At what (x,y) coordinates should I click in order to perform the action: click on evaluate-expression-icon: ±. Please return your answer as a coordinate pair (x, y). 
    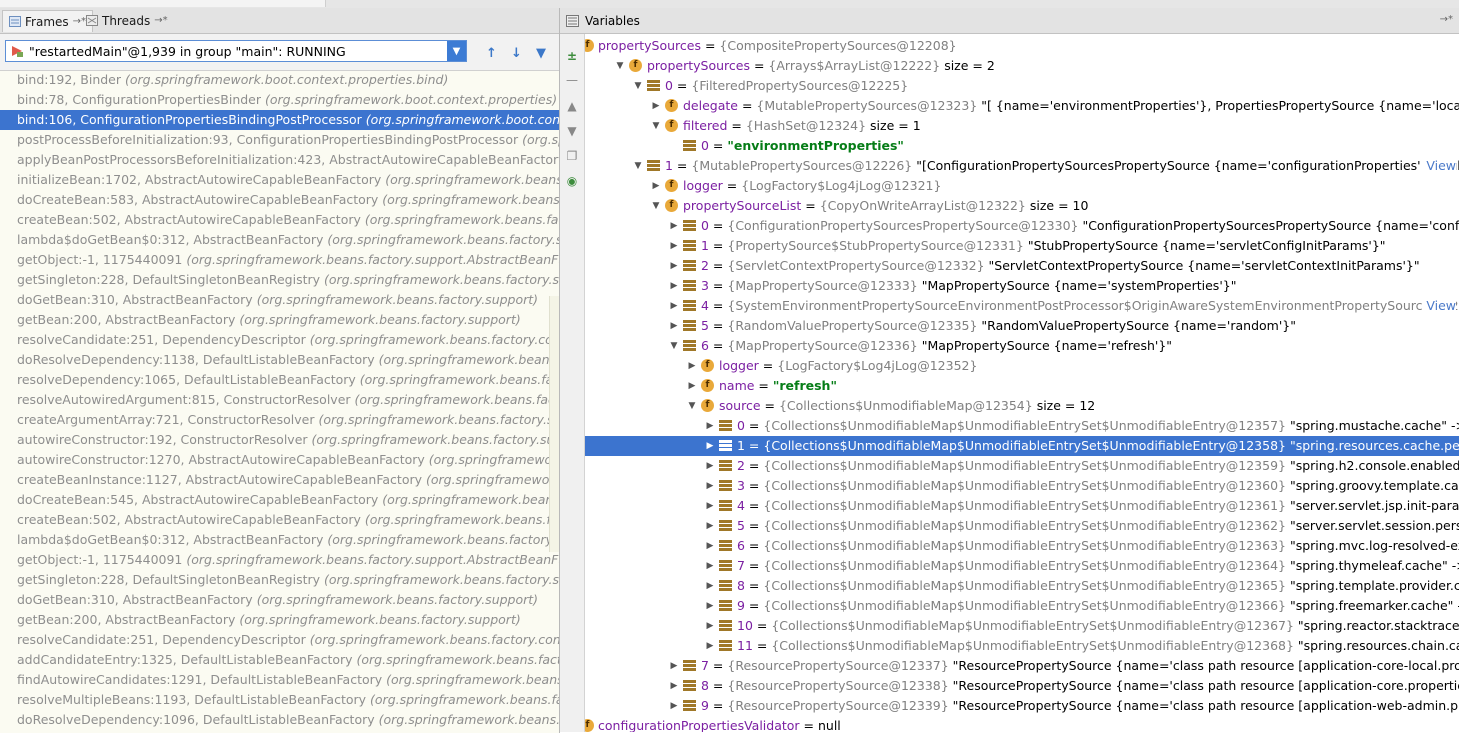
    Looking at the image, I should click on (572, 56).